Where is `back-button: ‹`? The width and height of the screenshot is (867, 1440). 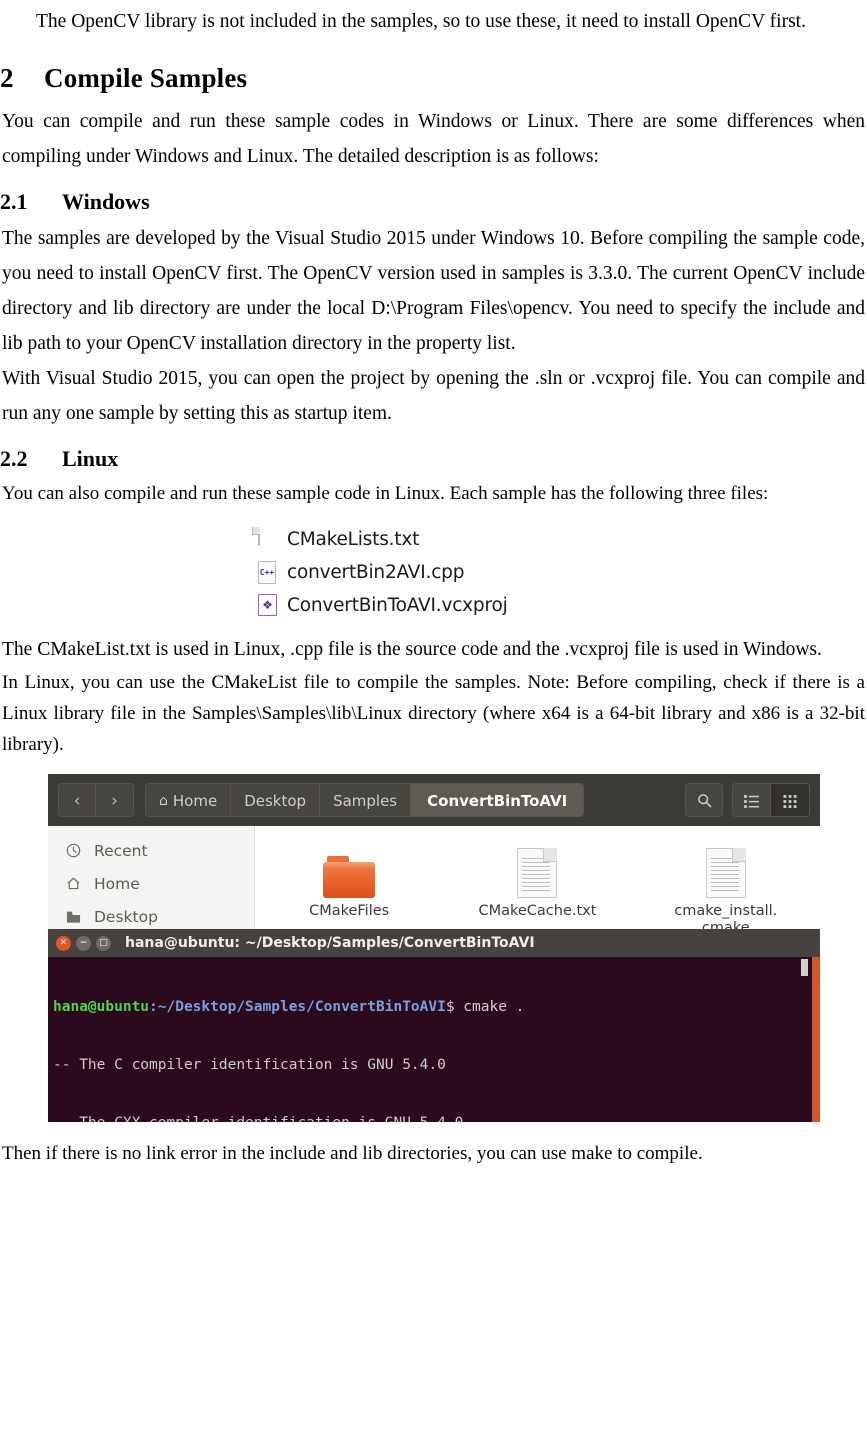 back-button: ‹ is located at coordinates (77, 800).